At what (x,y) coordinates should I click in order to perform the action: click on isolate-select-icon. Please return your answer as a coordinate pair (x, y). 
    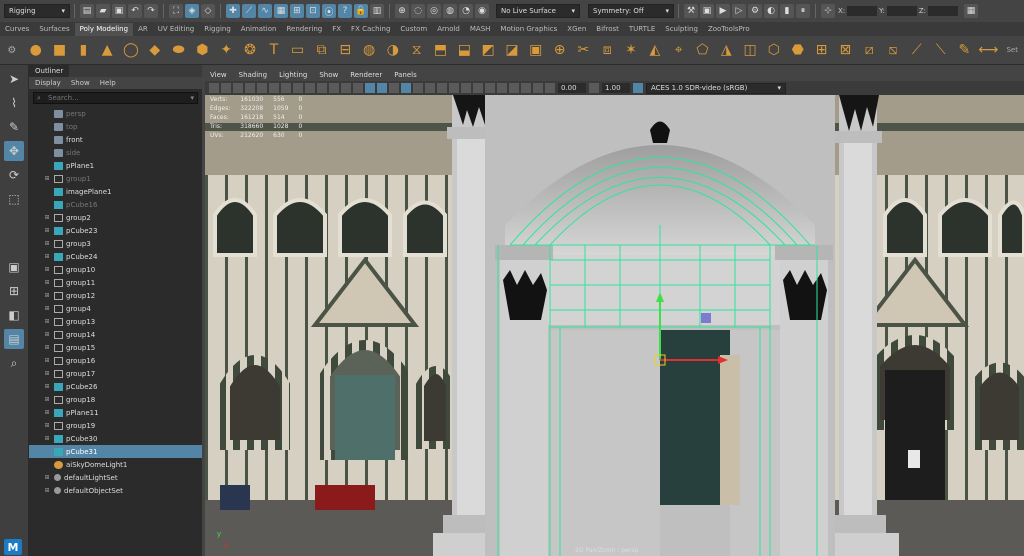
    Looking at the image, I should click on (502, 88).